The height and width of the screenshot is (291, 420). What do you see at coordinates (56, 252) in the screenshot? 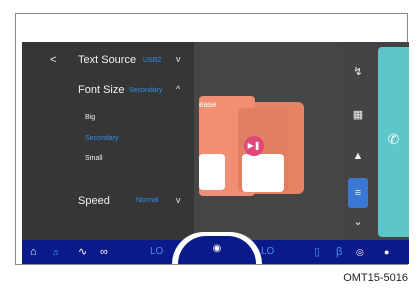
I see `seat-heat-icon: ♬` at bounding box center [56, 252].